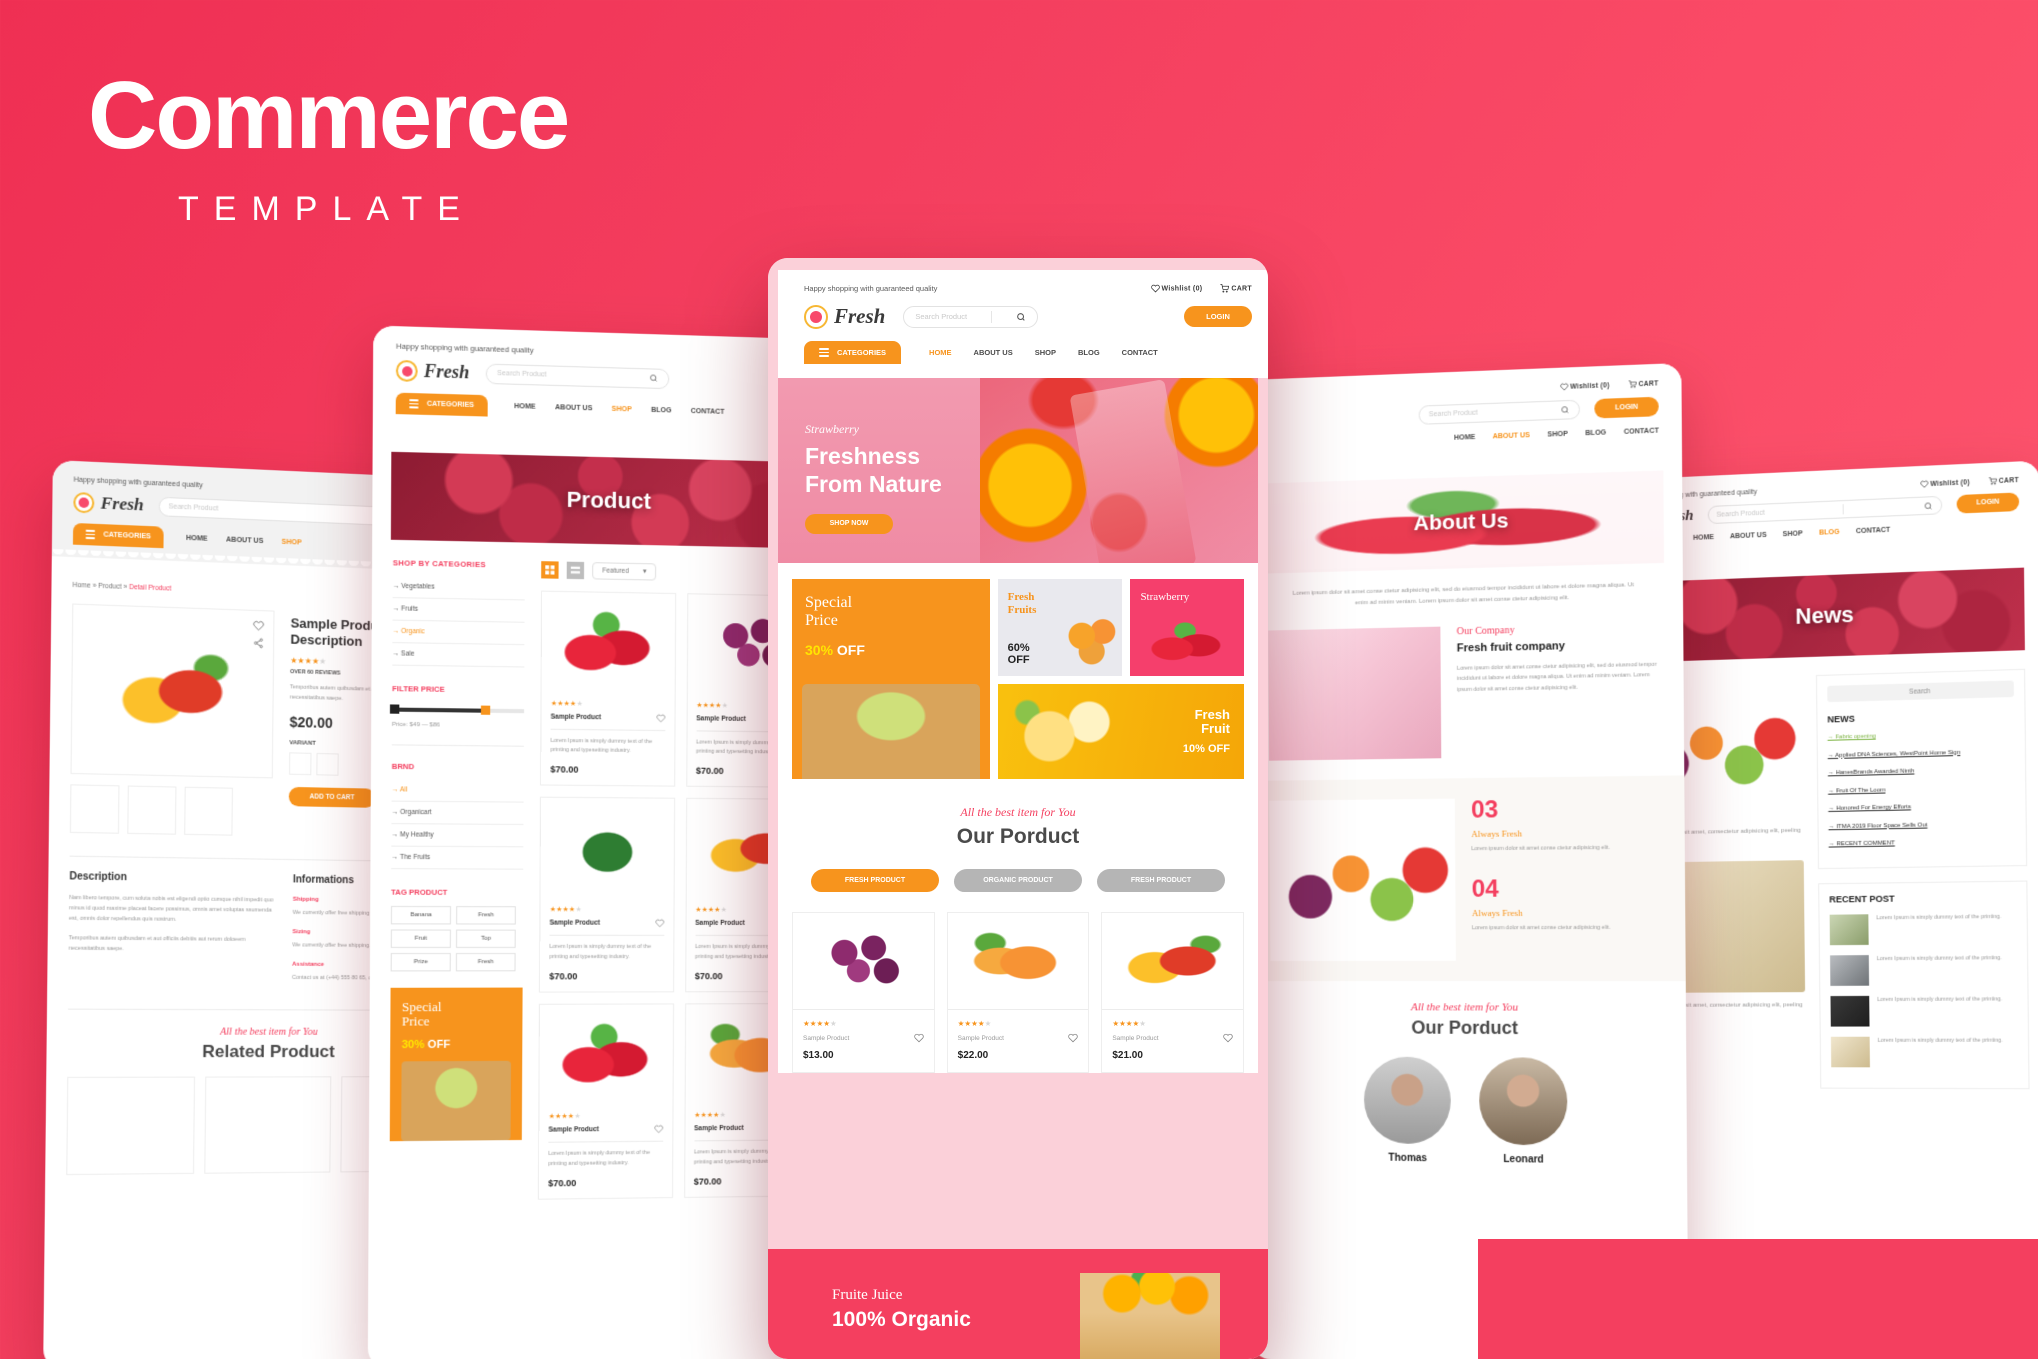 The width and height of the screenshot is (2038, 1359). What do you see at coordinates (457, 709) in the screenshot?
I see `price-slider` at bounding box center [457, 709].